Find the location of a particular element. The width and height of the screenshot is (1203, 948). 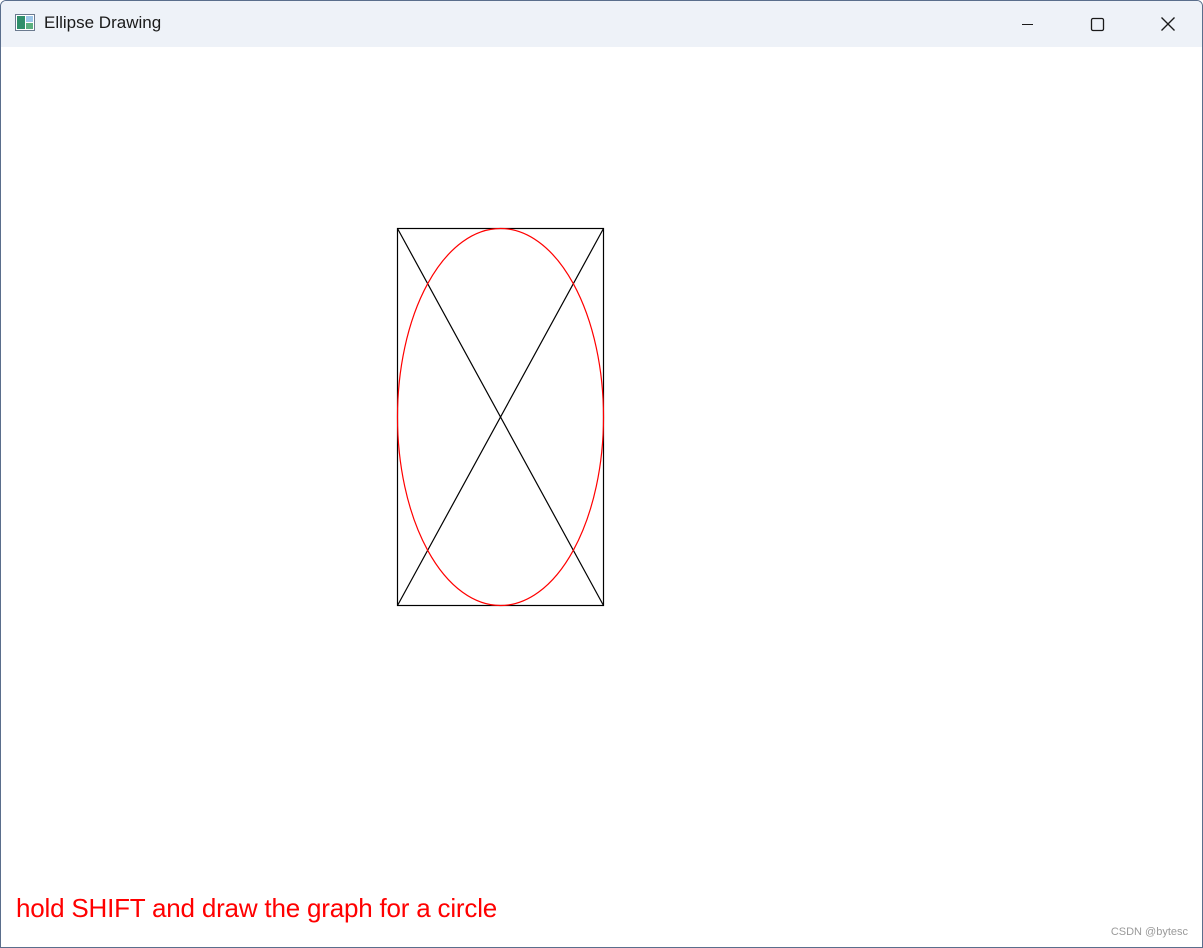

maximize-icon is located at coordinates (1097, 24).